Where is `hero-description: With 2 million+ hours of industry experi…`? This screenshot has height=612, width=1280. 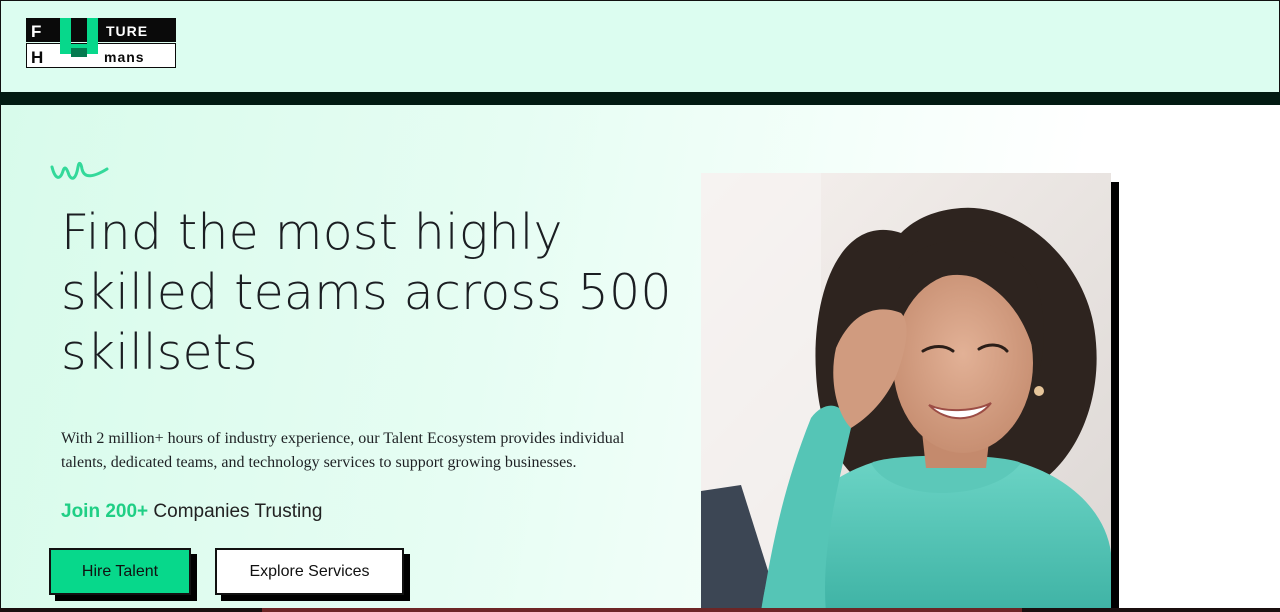 hero-description: With 2 million+ hours of industry experi… is located at coordinates (343, 450).